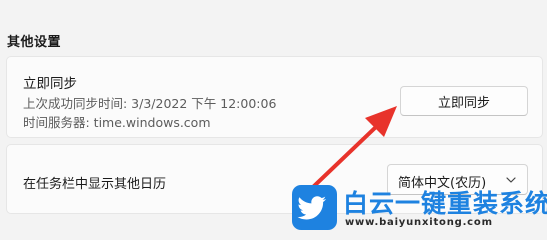 Image resolution: width=547 pixels, height=240 pixels. I want to click on last-sync-time: 上次成功同步时间: 3/3/2022 下午 12:00:06, so click(150, 103).